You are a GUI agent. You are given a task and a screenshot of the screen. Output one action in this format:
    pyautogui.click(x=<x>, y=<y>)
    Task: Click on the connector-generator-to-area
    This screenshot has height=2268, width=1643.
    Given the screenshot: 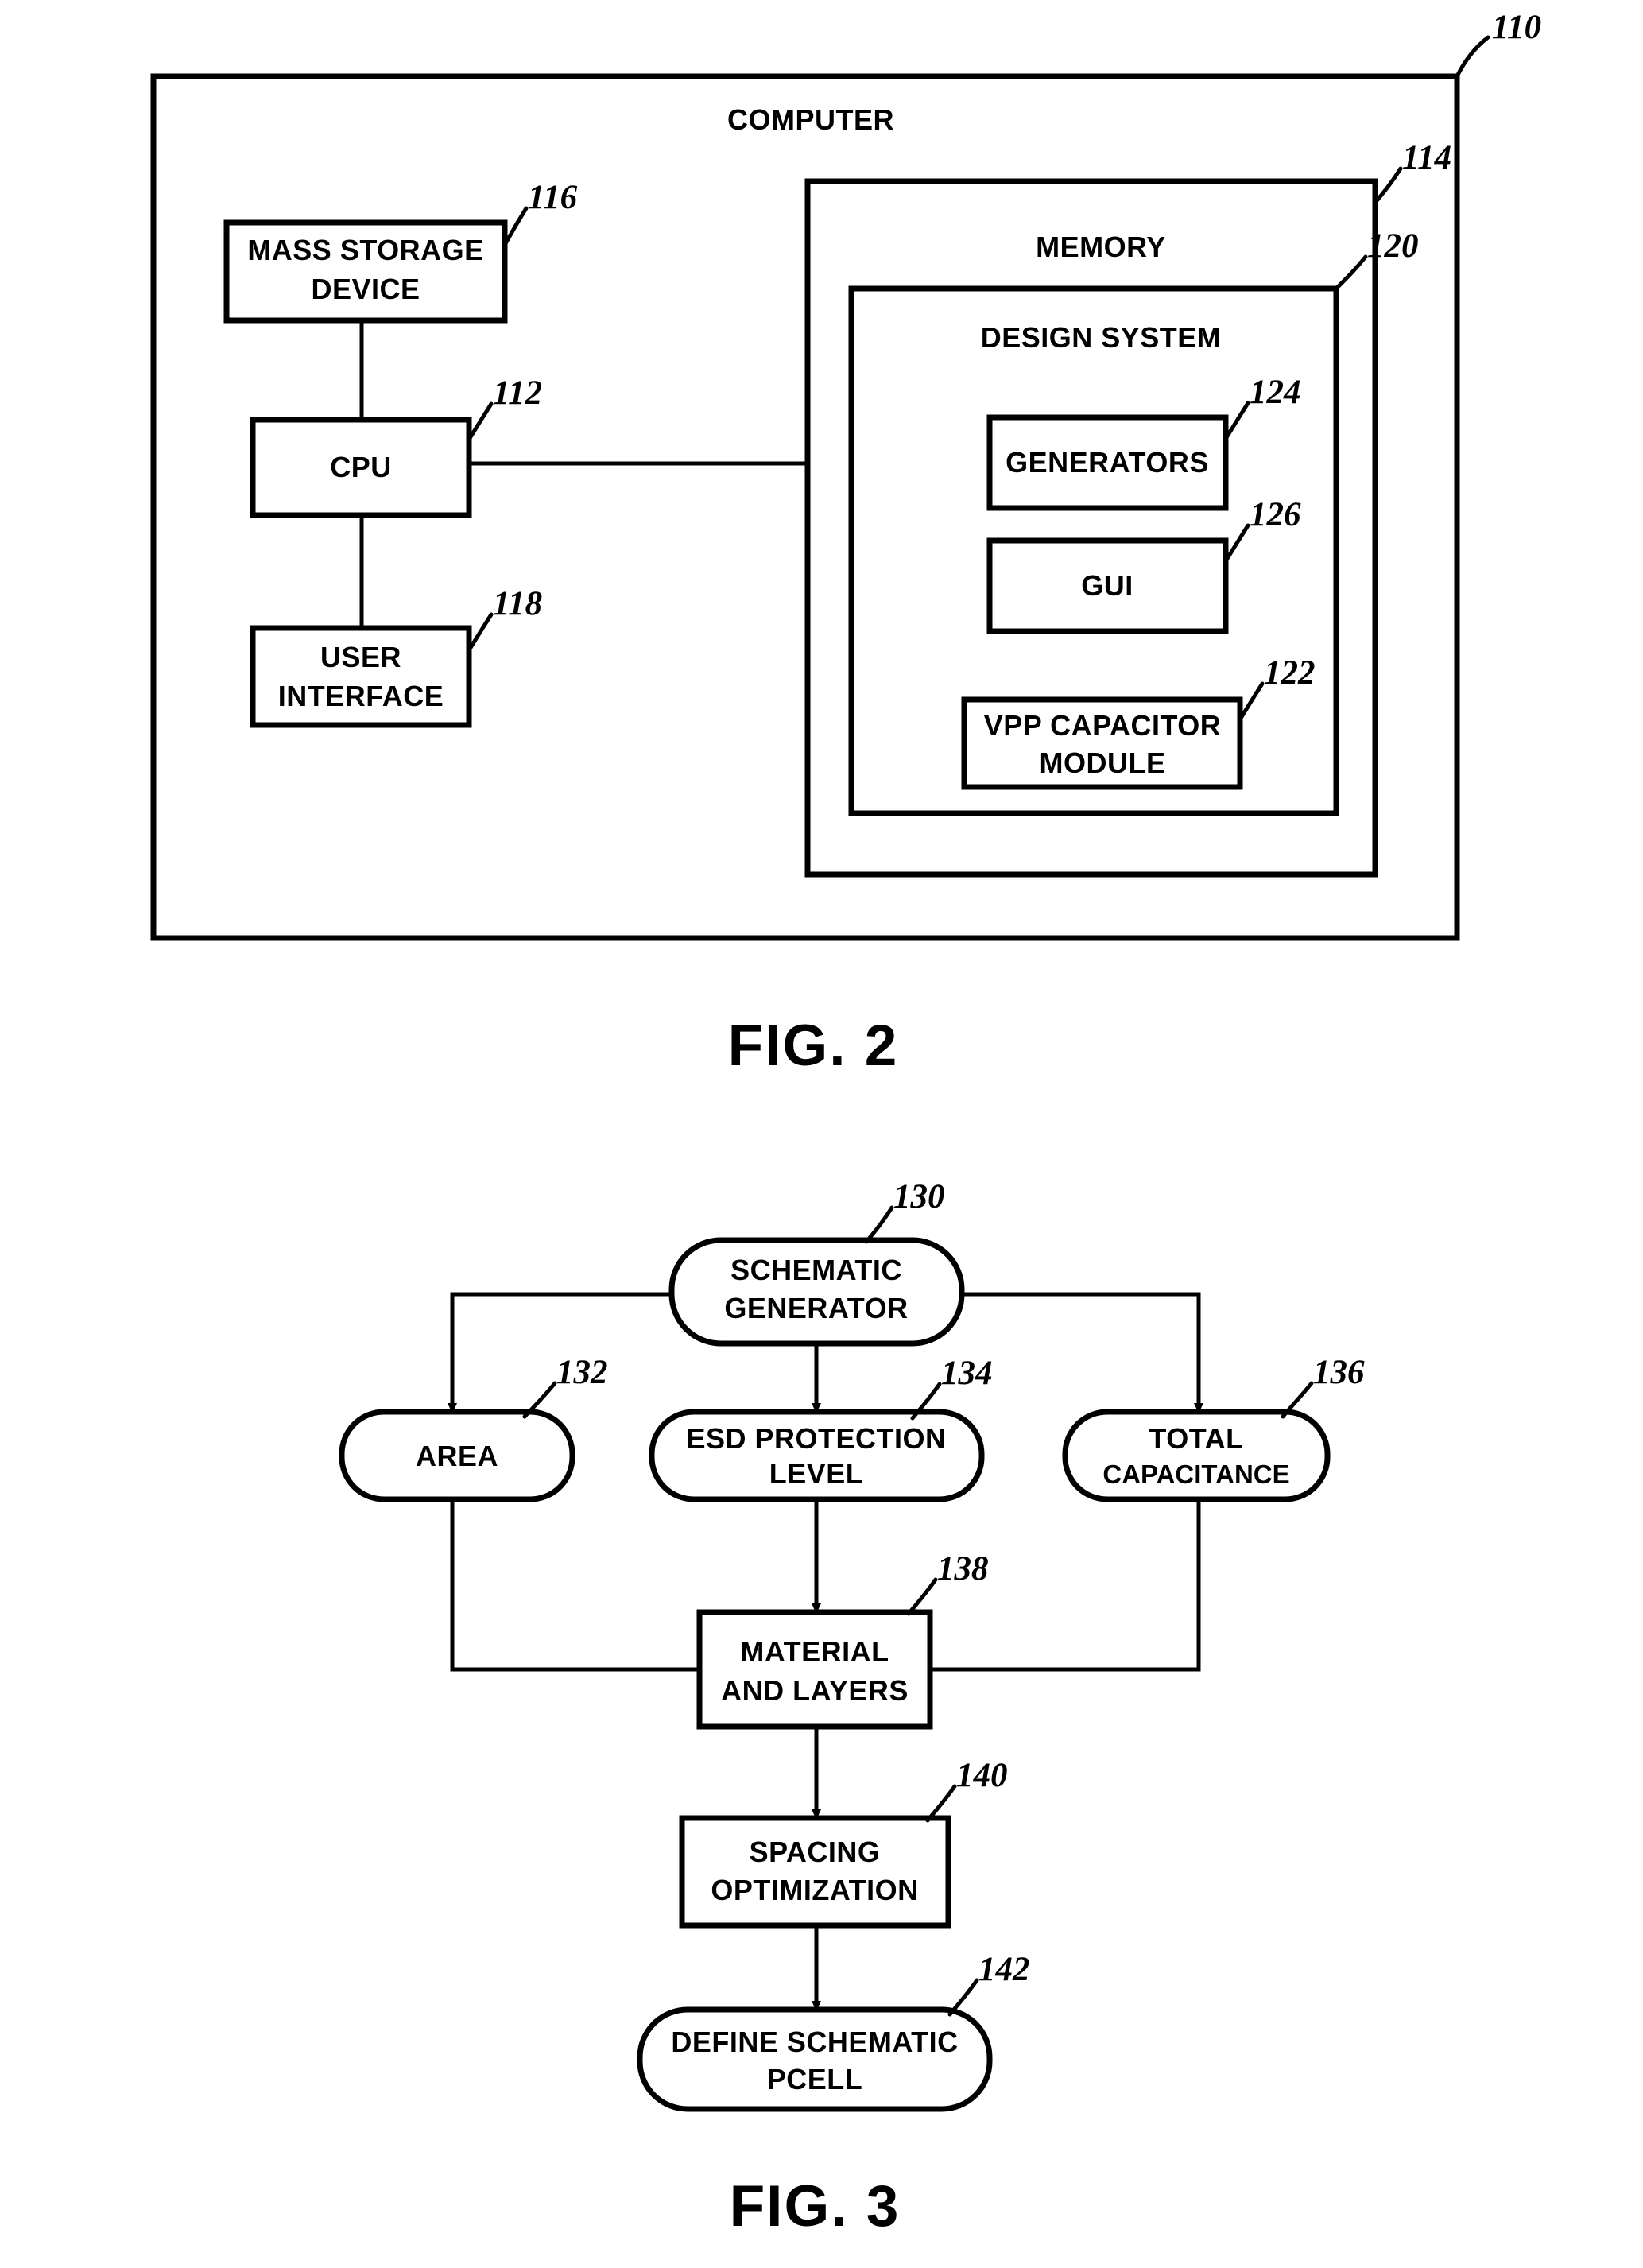 What is the action you would take?
    pyautogui.click(x=560, y=1352)
    